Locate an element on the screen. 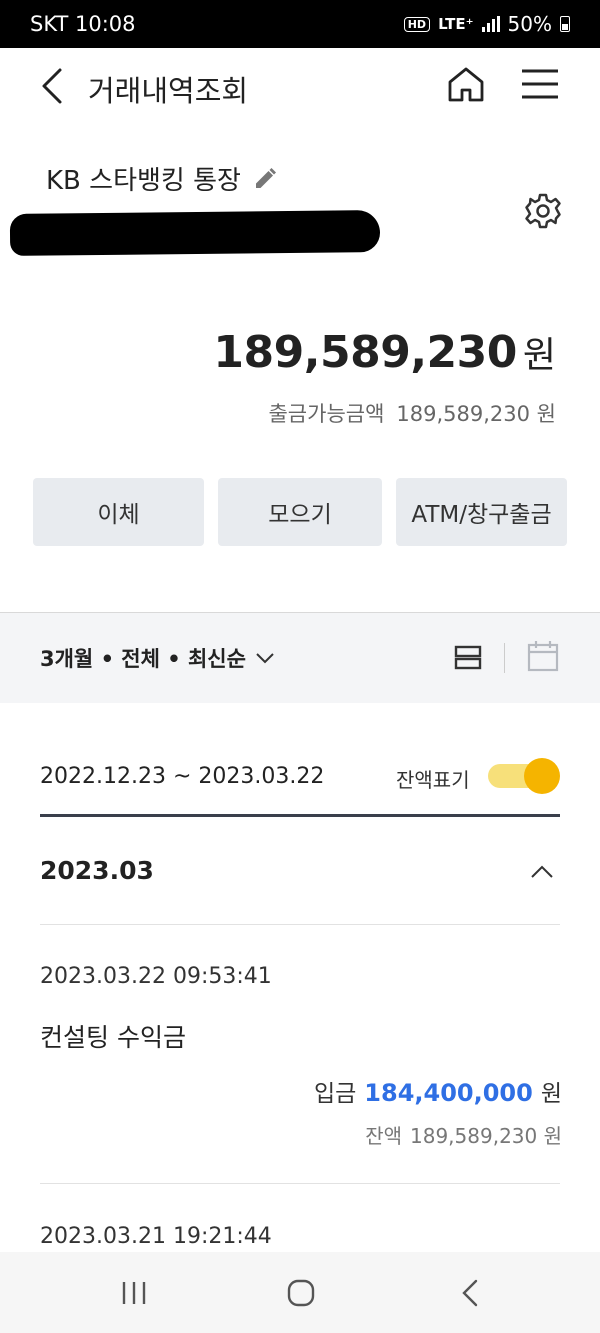 The height and width of the screenshot is (1333, 600). transaction-balance-value: 189,589,230 원 is located at coordinates (486, 1136).